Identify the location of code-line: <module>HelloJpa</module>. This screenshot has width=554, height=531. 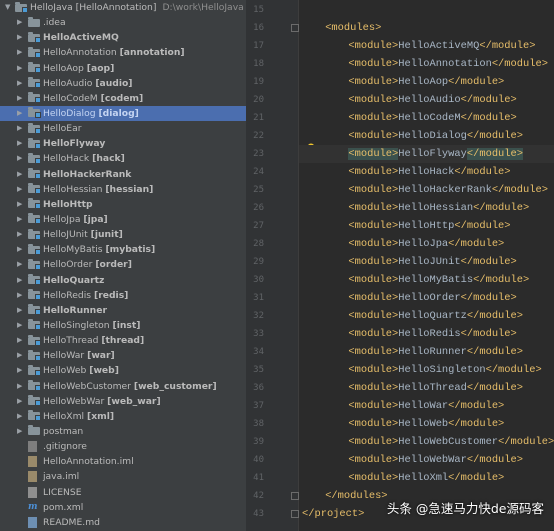
(401, 244).